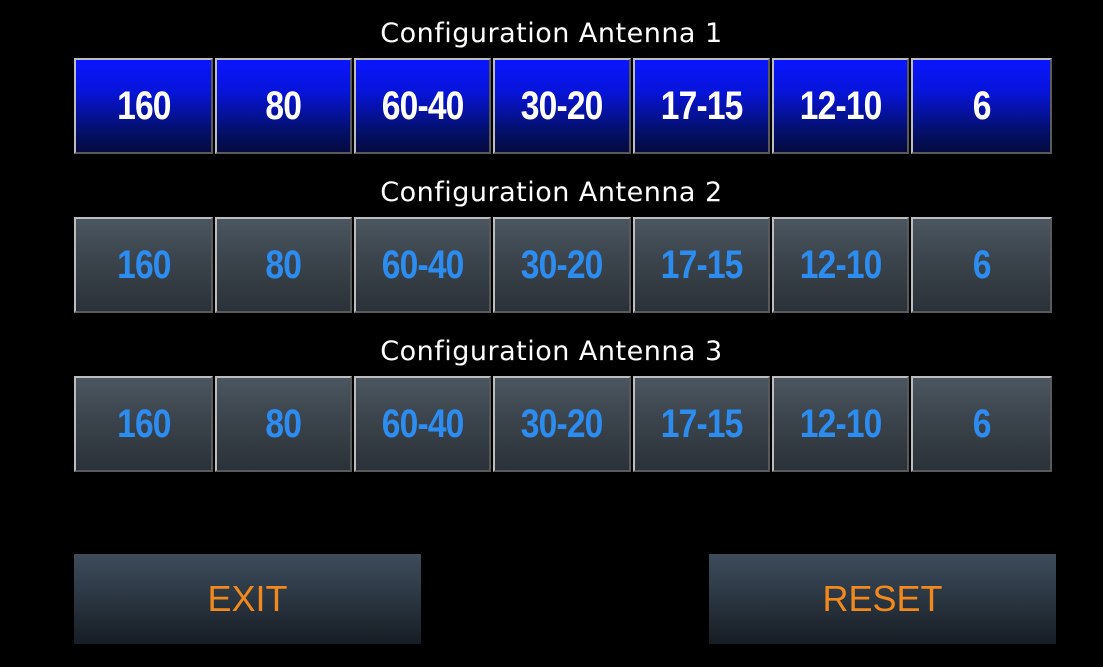 The height and width of the screenshot is (667, 1103). I want to click on antenna-2-band-row: 160 80 60-40 30-20 17-15 12-10 6, so click(565, 265).